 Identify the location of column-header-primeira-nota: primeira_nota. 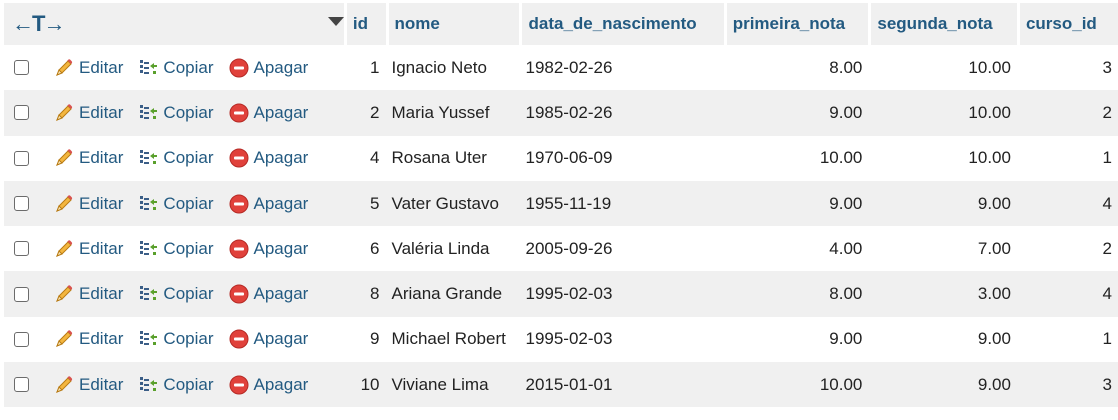
(796, 24).